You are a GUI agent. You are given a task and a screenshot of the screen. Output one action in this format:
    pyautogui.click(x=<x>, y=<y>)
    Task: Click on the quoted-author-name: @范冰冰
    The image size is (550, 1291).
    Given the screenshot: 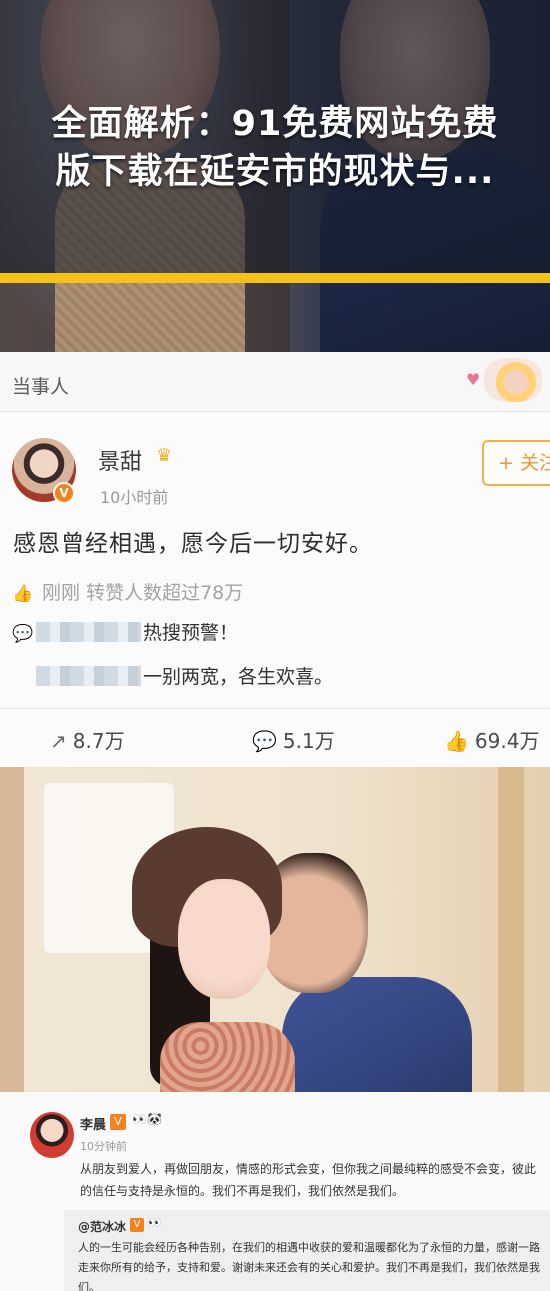 What is the action you would take?
    pyautogui.click(x=102, y=1226)
    